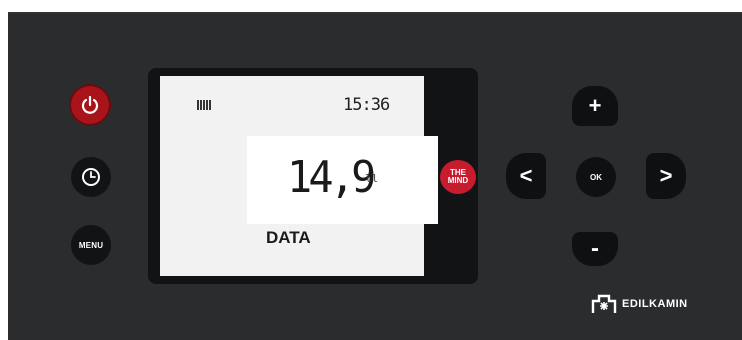 Image resolution: width=742 pixels, height=340 pixels. What do you see at coordinates (372, 178) in the screenshot?
I see `value-unit-mark: ll` at bounding box center [372, 178].